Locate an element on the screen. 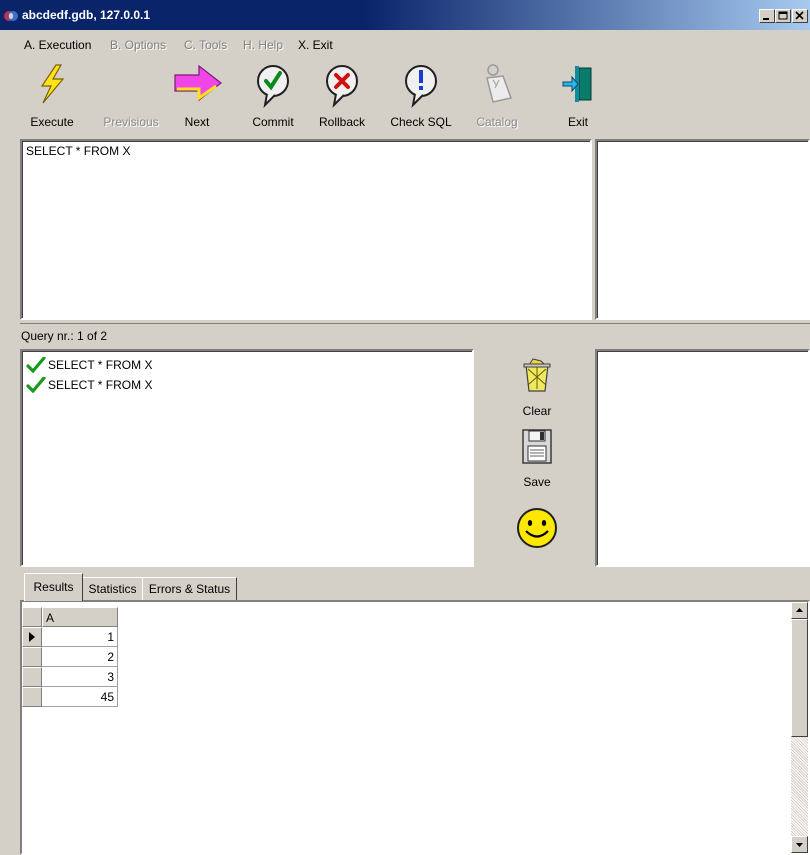  next-button: Next is located at coordinates (197, 96).